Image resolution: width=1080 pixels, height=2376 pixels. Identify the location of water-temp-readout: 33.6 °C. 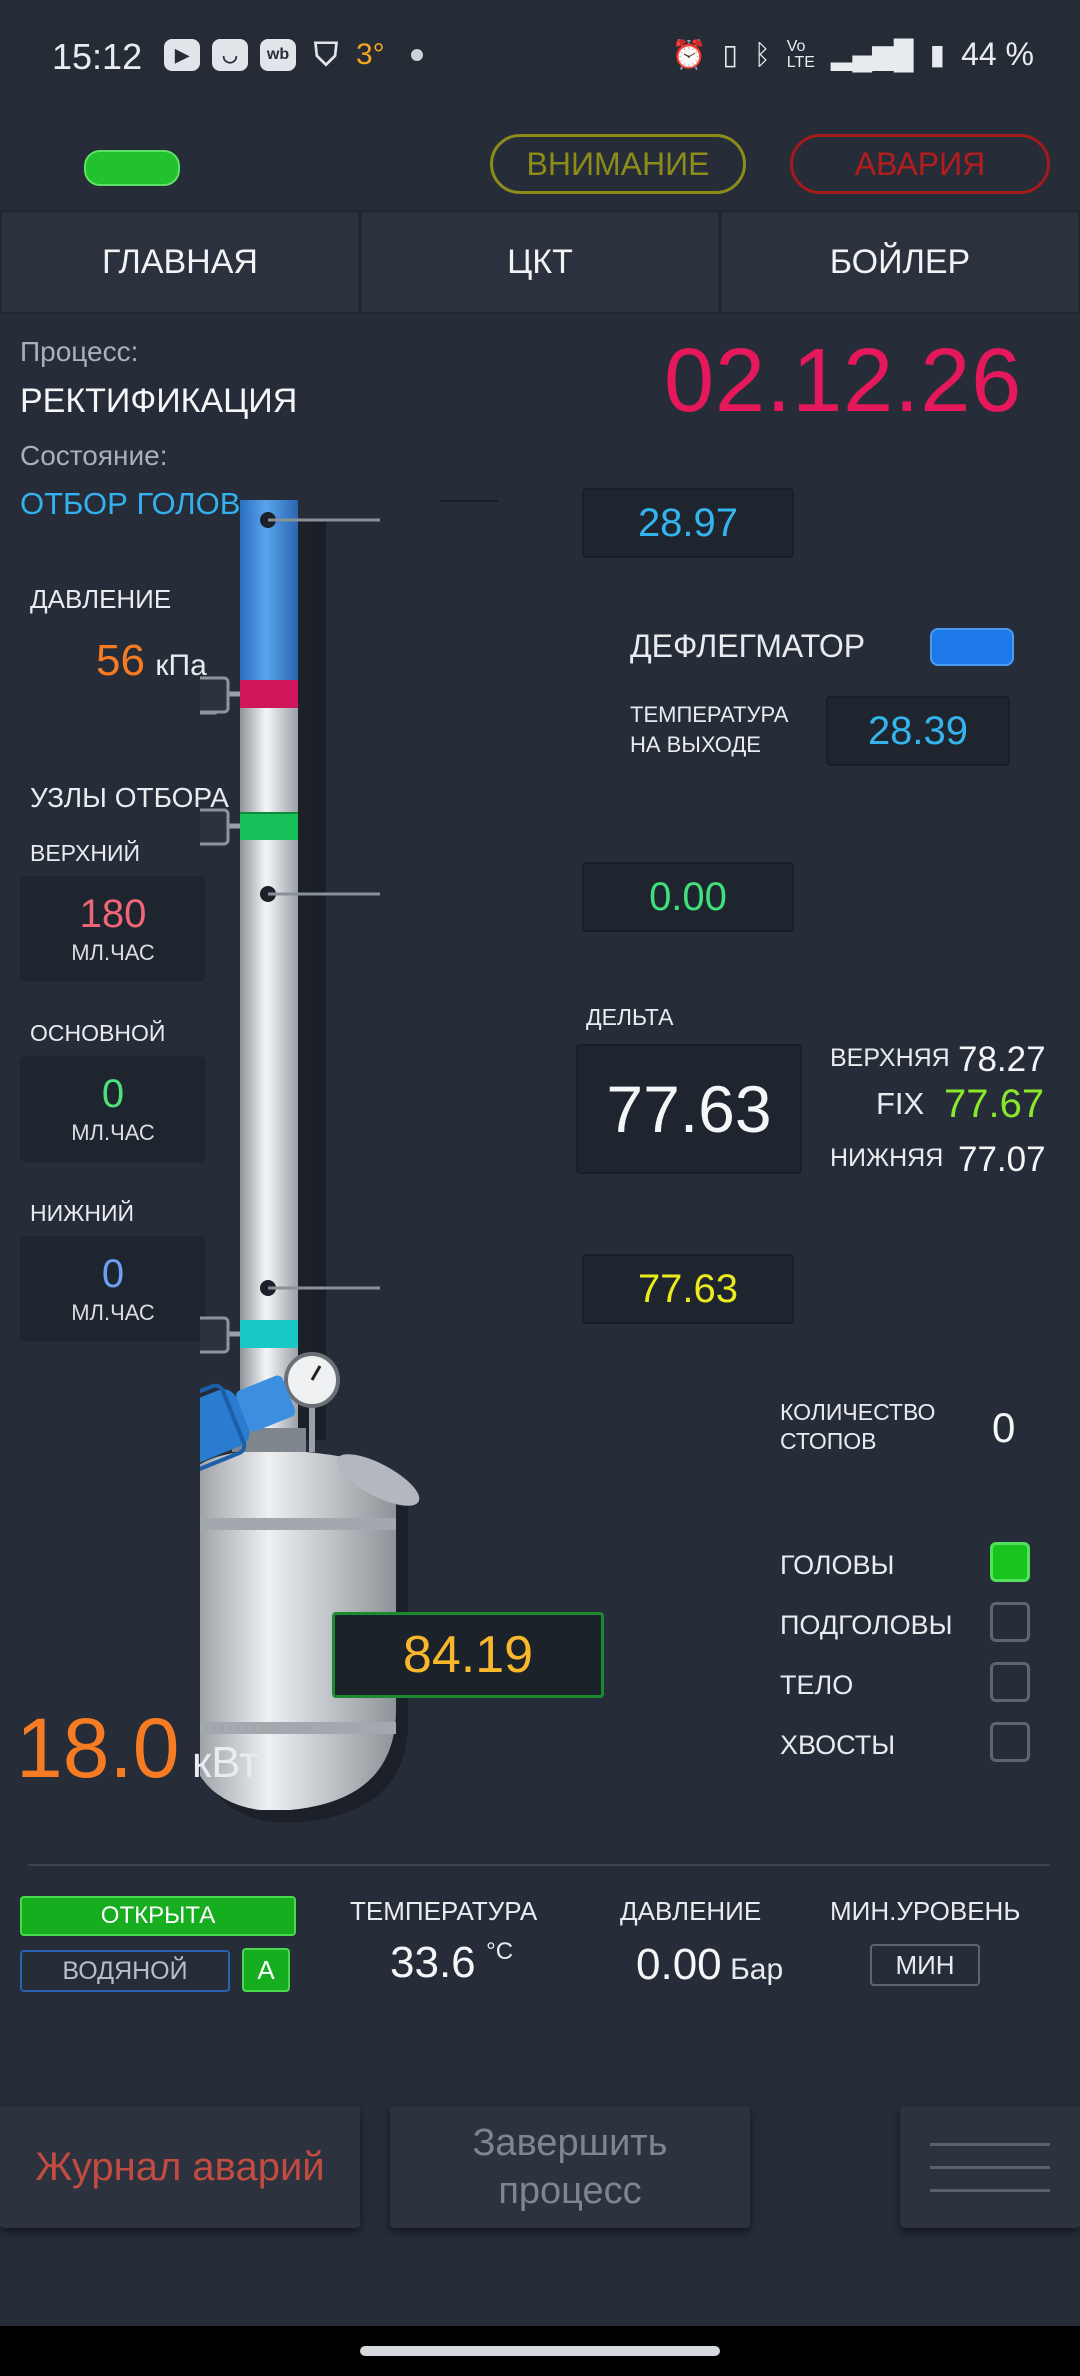
(451, 1963).